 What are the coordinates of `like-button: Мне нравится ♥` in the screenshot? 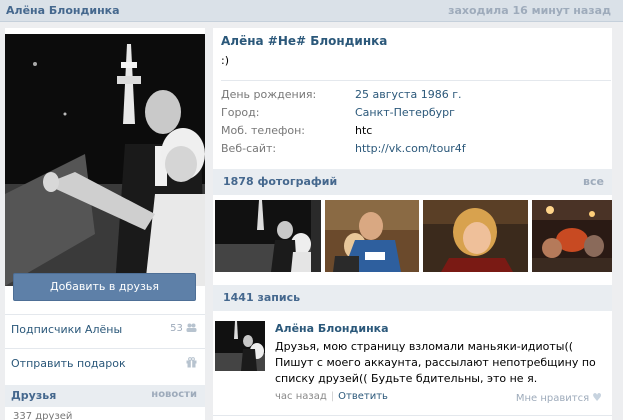 It's located at (559, 397).